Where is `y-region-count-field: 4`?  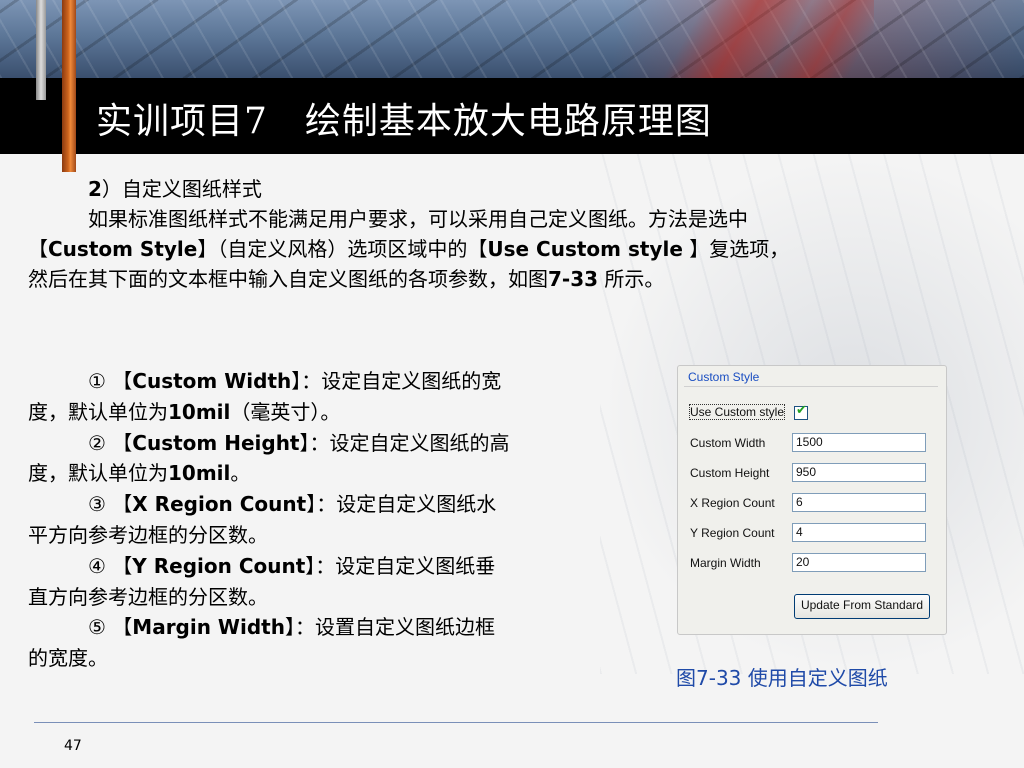
y-region-count-field: 4 is located at coordinates (859, 532).